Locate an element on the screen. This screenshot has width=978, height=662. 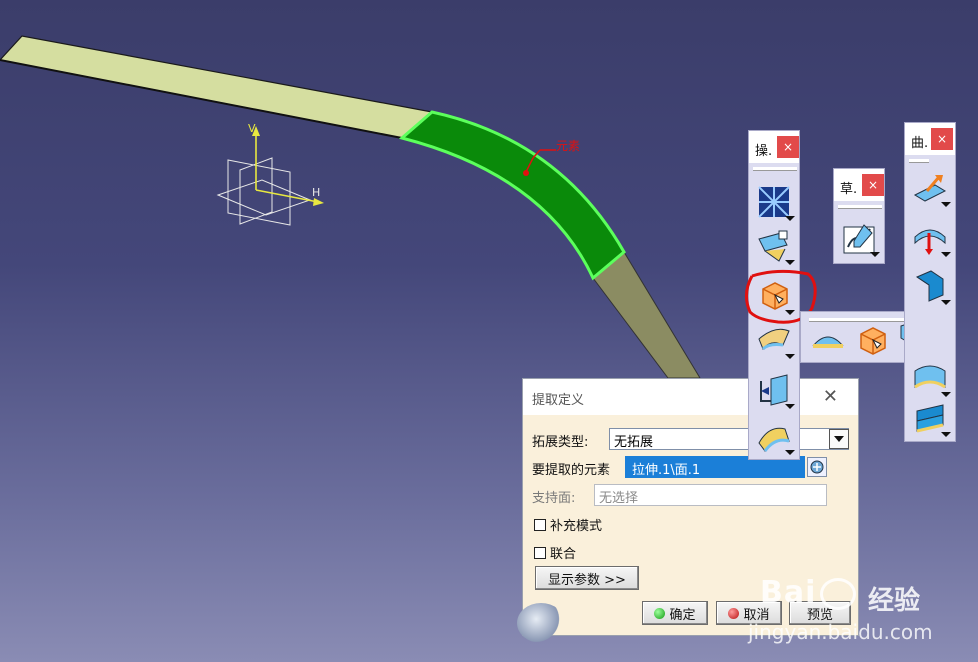
show-parameters-button: 显示参数 >> is located at coordinates (587, 578).